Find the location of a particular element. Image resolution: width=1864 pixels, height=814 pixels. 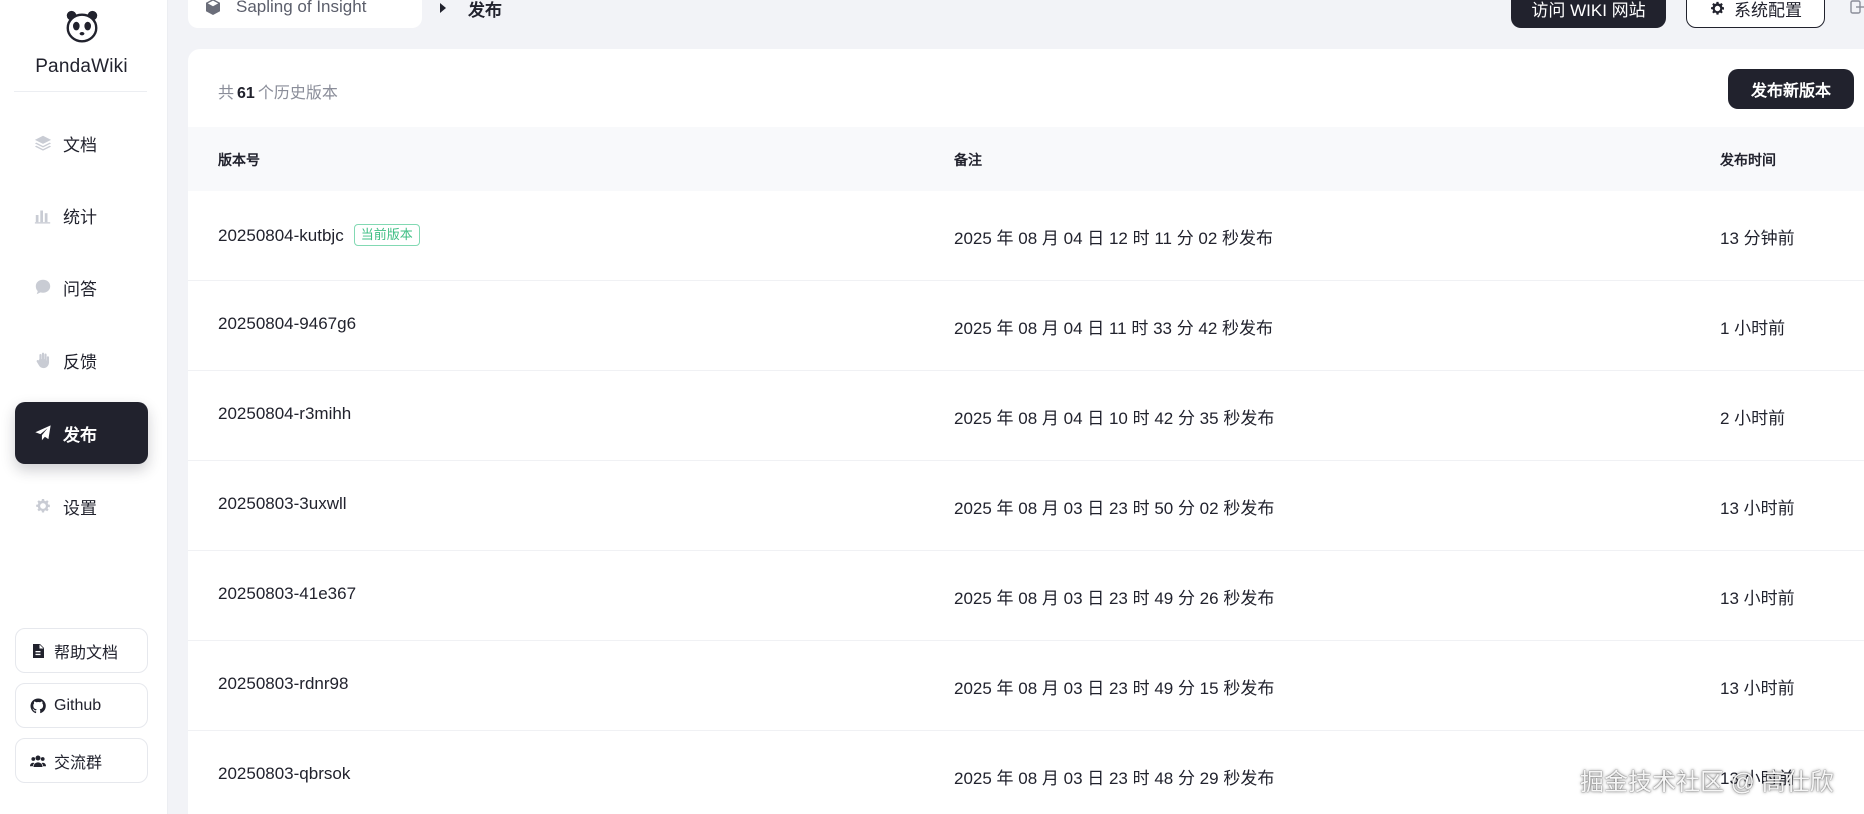

help-docs-label: 帮助文档 is located at coordinates (86, 653).